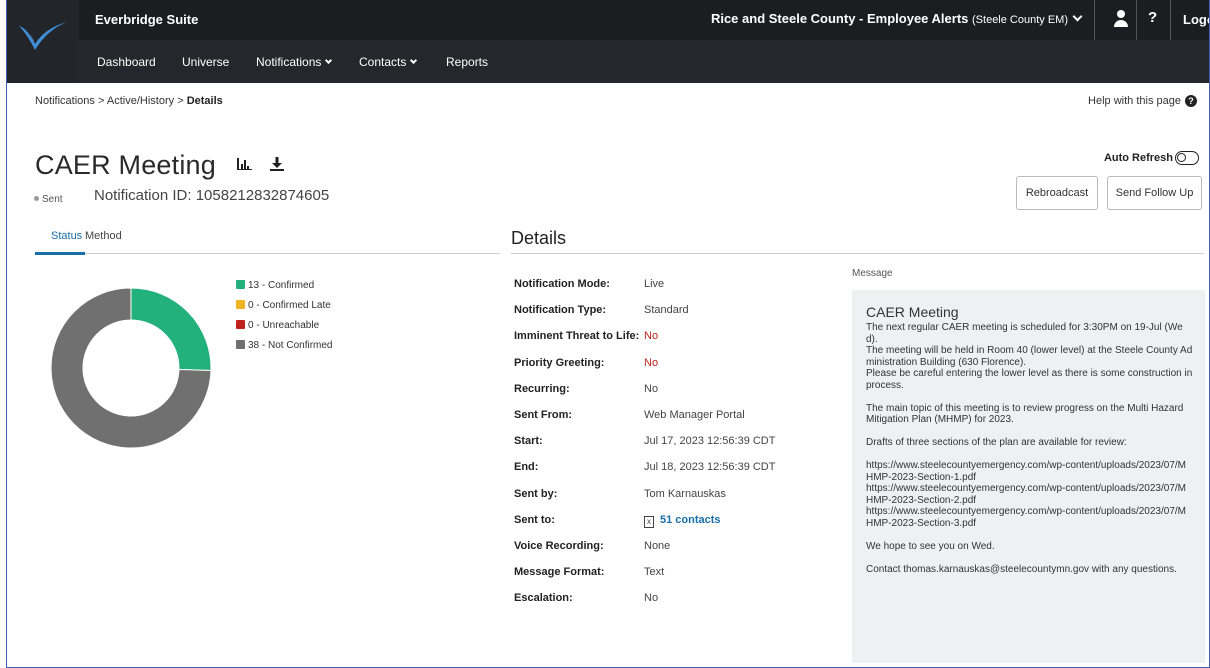 Image resolution: width=1210 pixels, height=668 pixels. What do you see at coordinates (1138, 157) in the screenshot?
I see `auto-refresh-label: Auto Refresh` at bounding box center [1138, 157].